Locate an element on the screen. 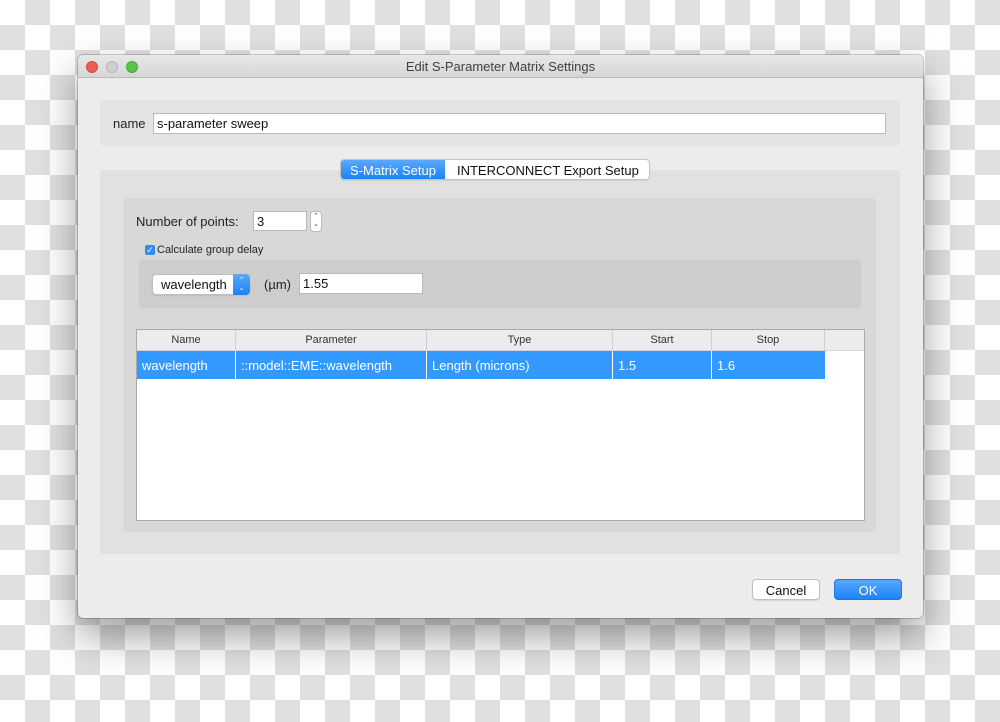 This screenshot has width=1000, height=722. column-header-type: Type is located at coordinates (520, 340).